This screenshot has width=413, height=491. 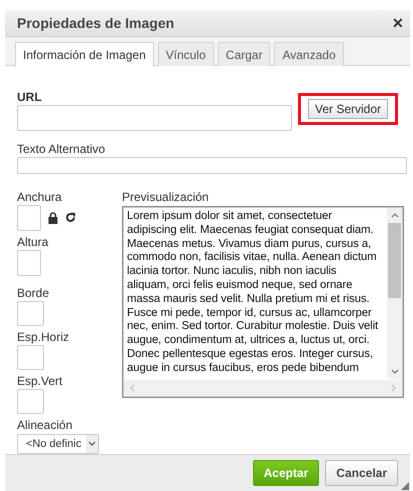 I want to click on preview-text: Fusce mi pede, tempor id, cursus ac, ullamcorper, so click(x=250, y=313).